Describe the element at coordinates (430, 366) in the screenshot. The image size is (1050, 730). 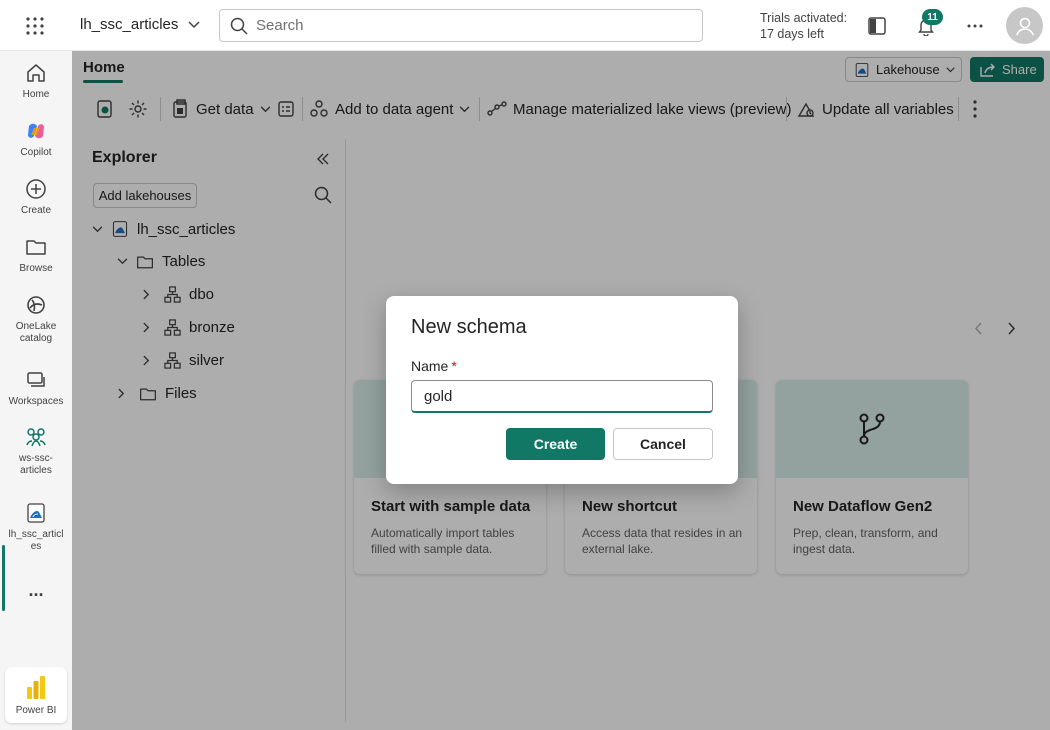
I see `name-label-text: Name` at that location.